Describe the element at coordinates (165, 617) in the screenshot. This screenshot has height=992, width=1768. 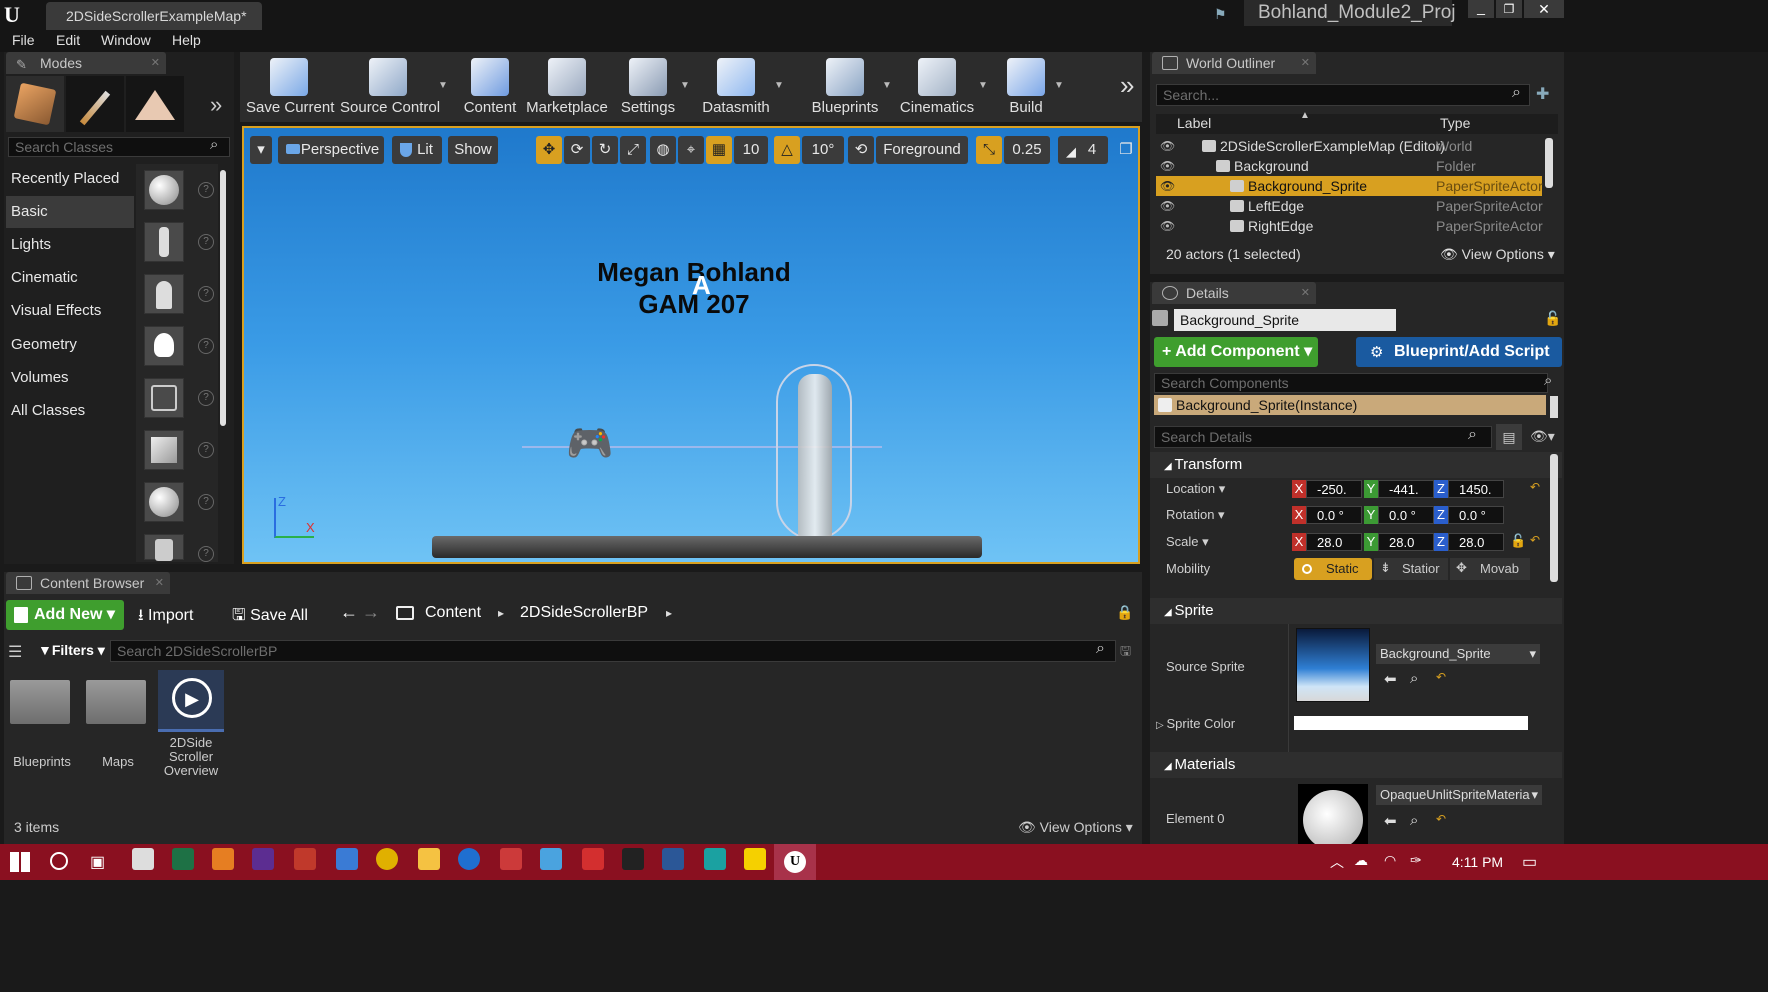
I see `import-button: ⭳ Import` at that location.